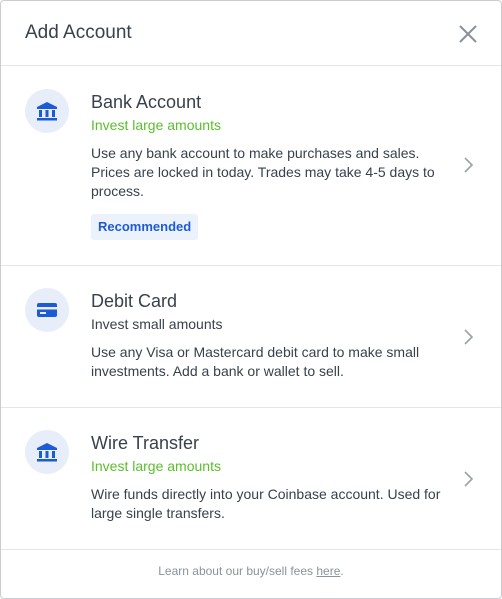 This screenshot has height=599, width=502. Describe the element at coordinates (146, 102) in the screenshot. I see `option-title: Bank Account` at that location.